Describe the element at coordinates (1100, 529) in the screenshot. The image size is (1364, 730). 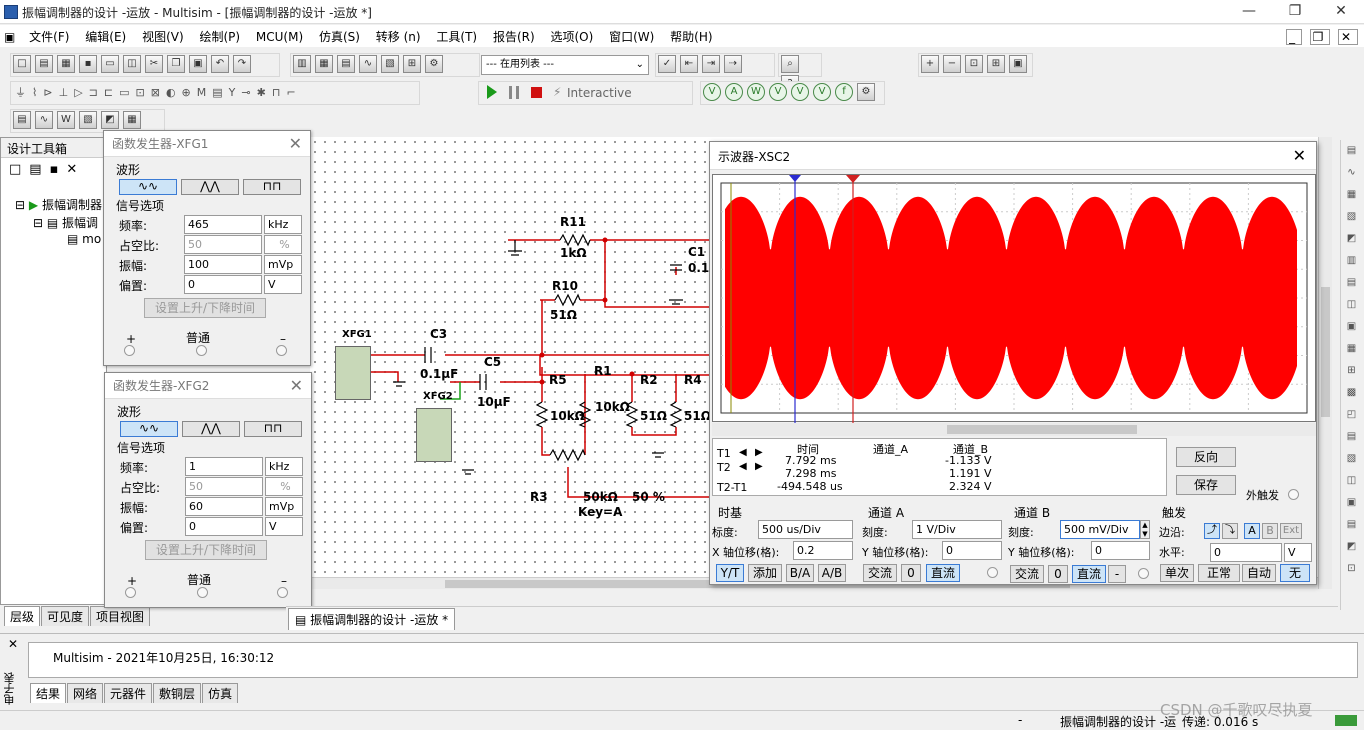
I see `chb-scale-field: 500 mV/Div` at that location.